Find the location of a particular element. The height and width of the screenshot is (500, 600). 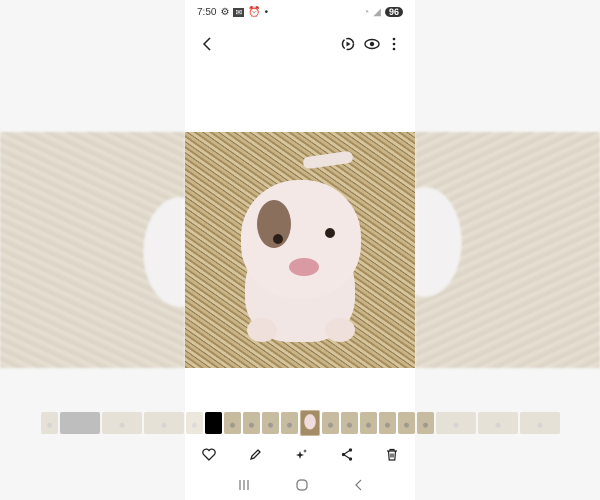

notification-icon: ⚙ is located at coordinates (225, 12).